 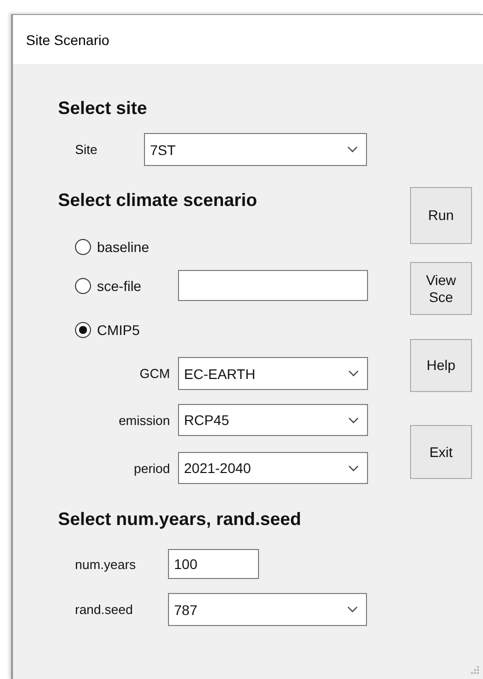 What do you see at coordinates (126, 286) in the screenshot?
I see `radio-option: sce-file` at bounding box center [126, 286].